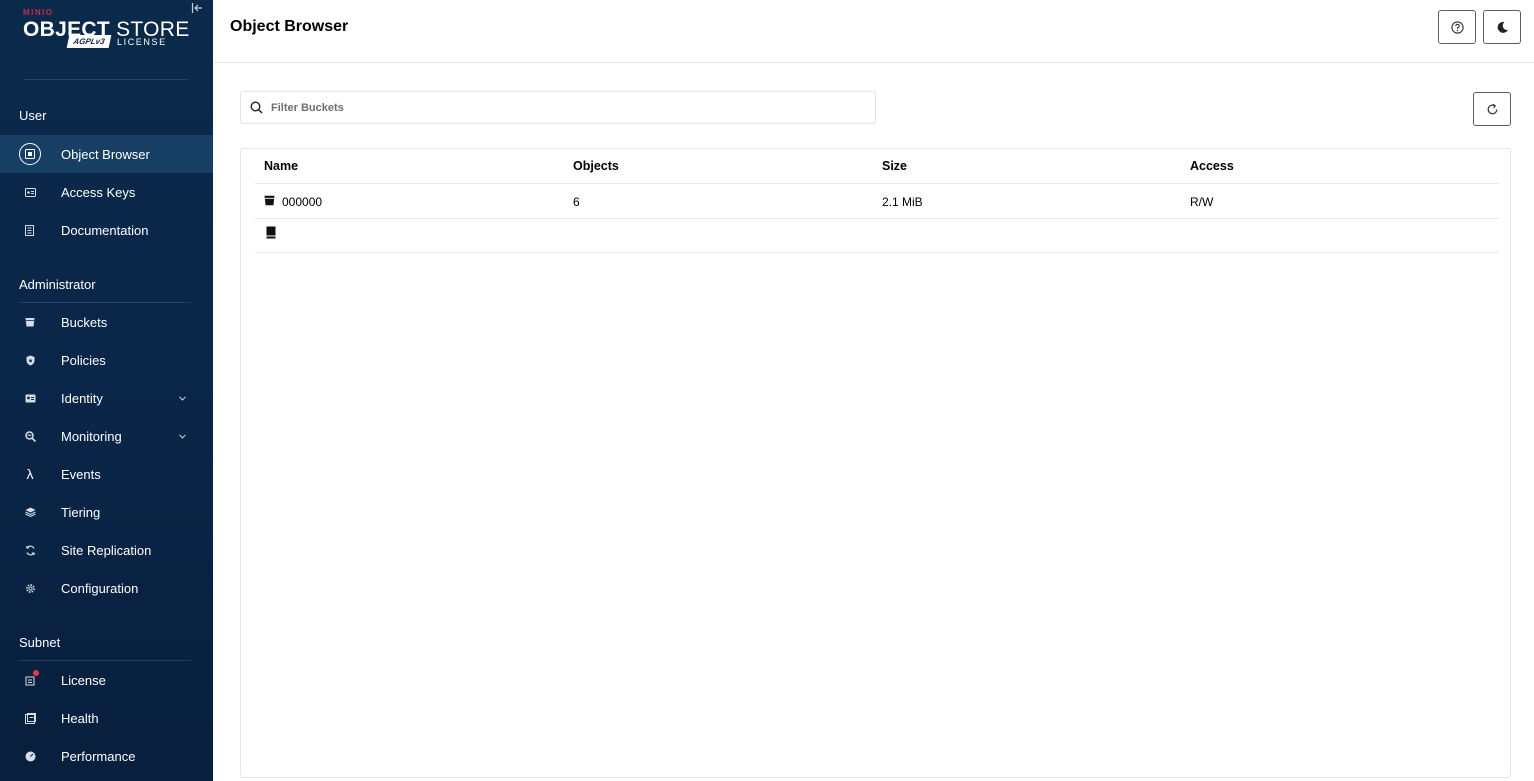 The image size is (1534, 781). I want to click on sidebar-item-site-replication: Site Replication, so click(106, 550).